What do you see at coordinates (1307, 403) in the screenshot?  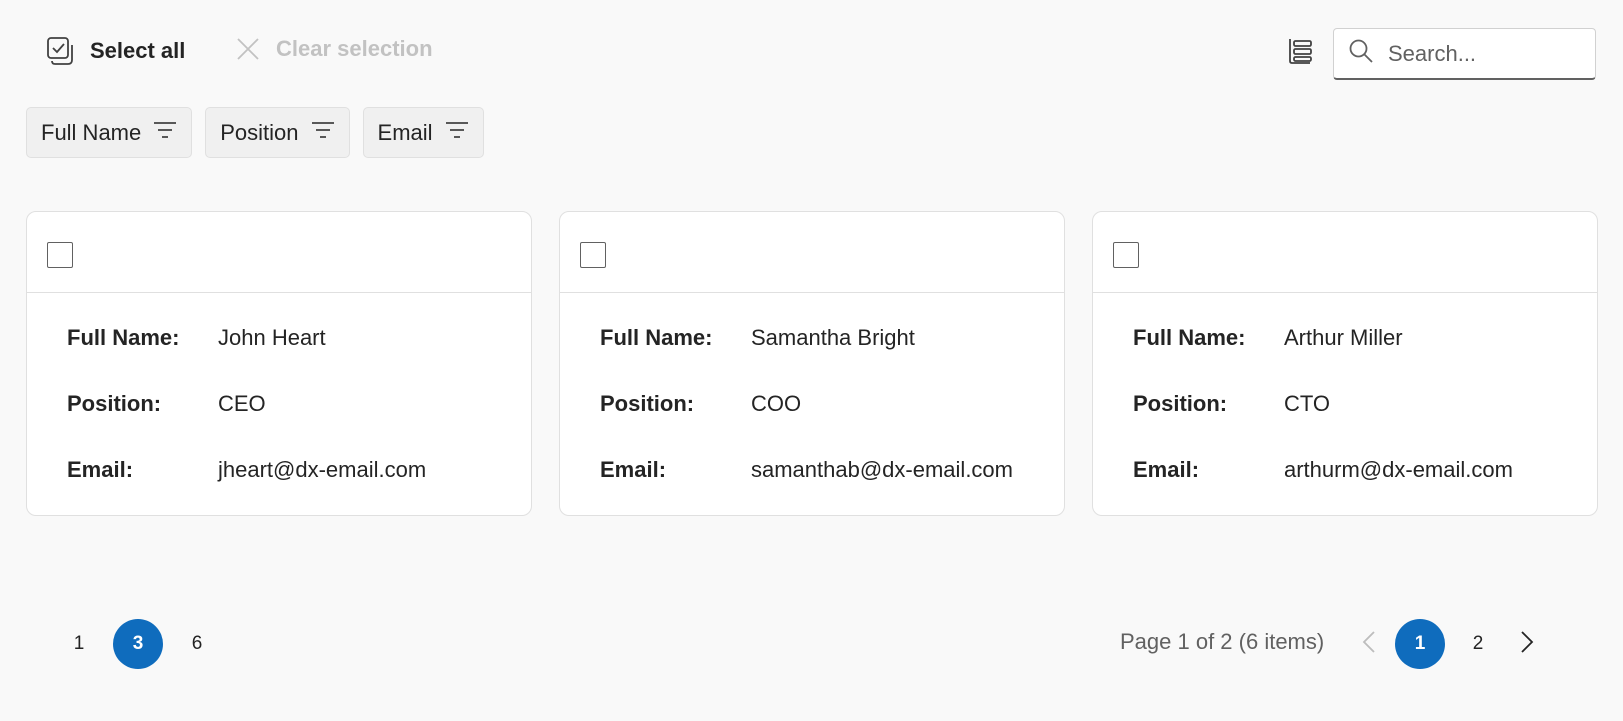 I see `field-value: CTO` at bounding box center [1307, 403].